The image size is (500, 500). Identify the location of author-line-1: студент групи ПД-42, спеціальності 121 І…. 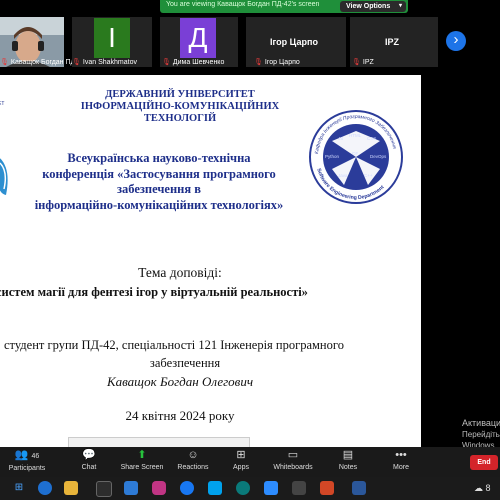
(174, 345).